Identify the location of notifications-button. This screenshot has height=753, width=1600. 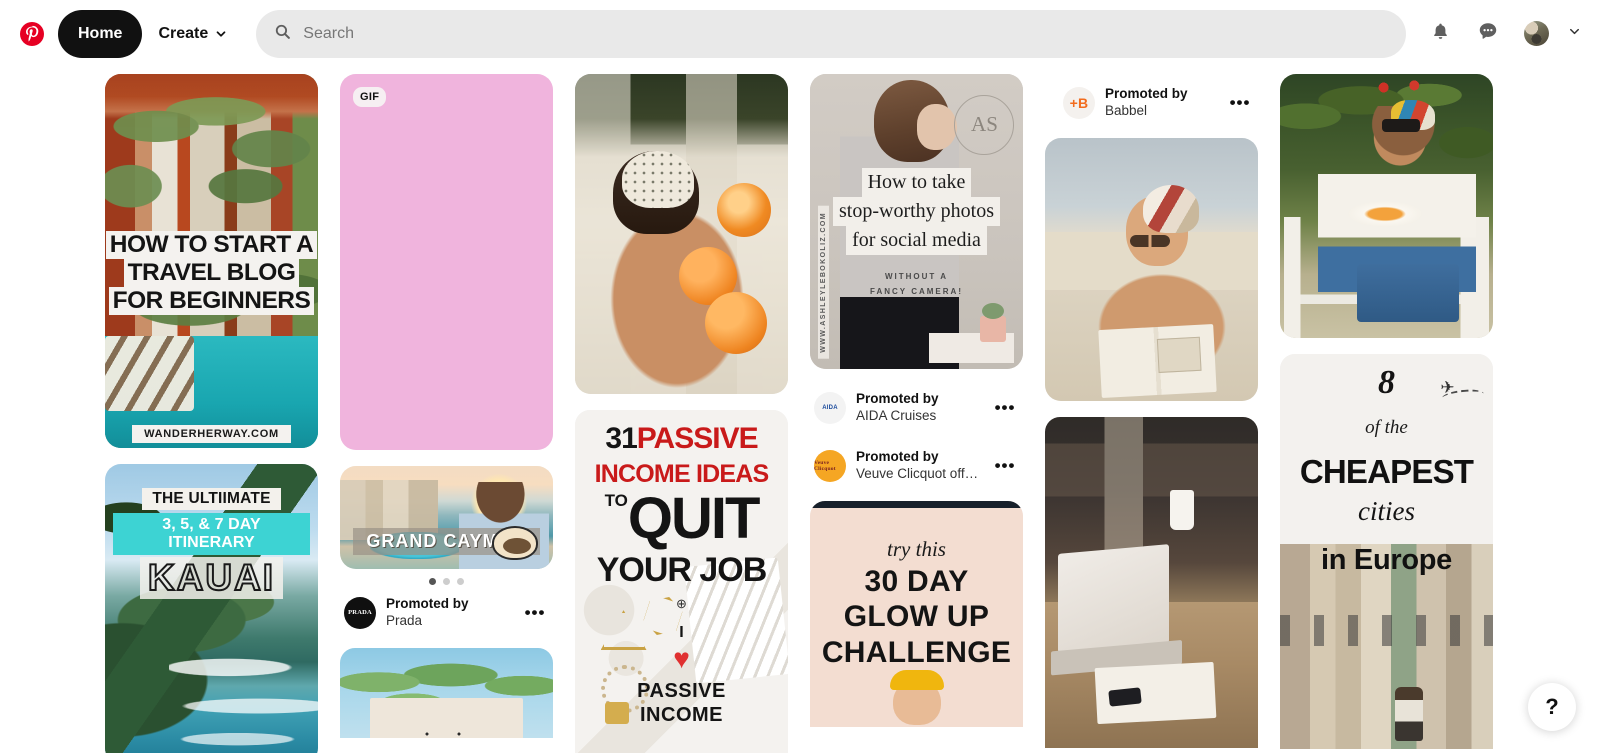
(1440, 34).